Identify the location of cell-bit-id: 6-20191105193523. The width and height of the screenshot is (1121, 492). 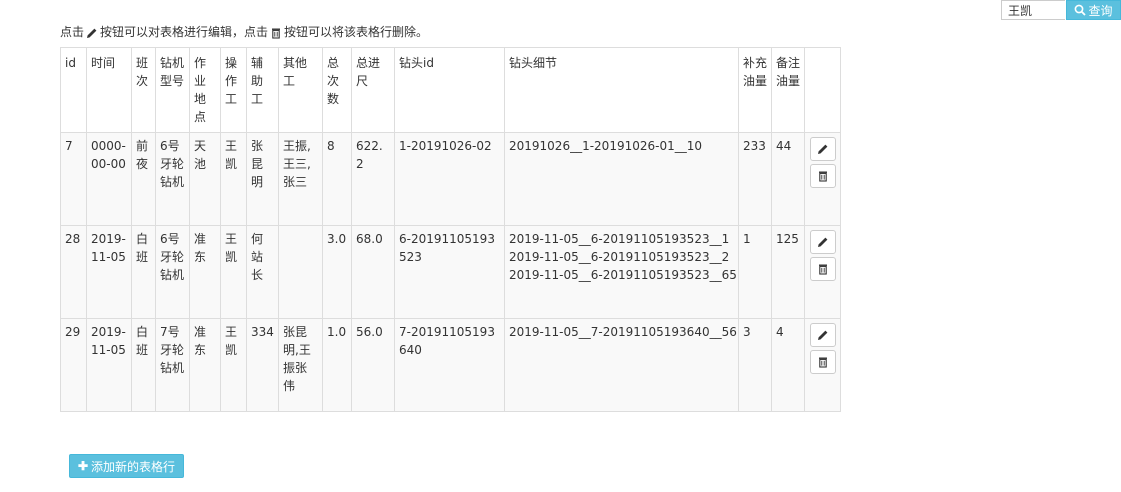
(449, 272).